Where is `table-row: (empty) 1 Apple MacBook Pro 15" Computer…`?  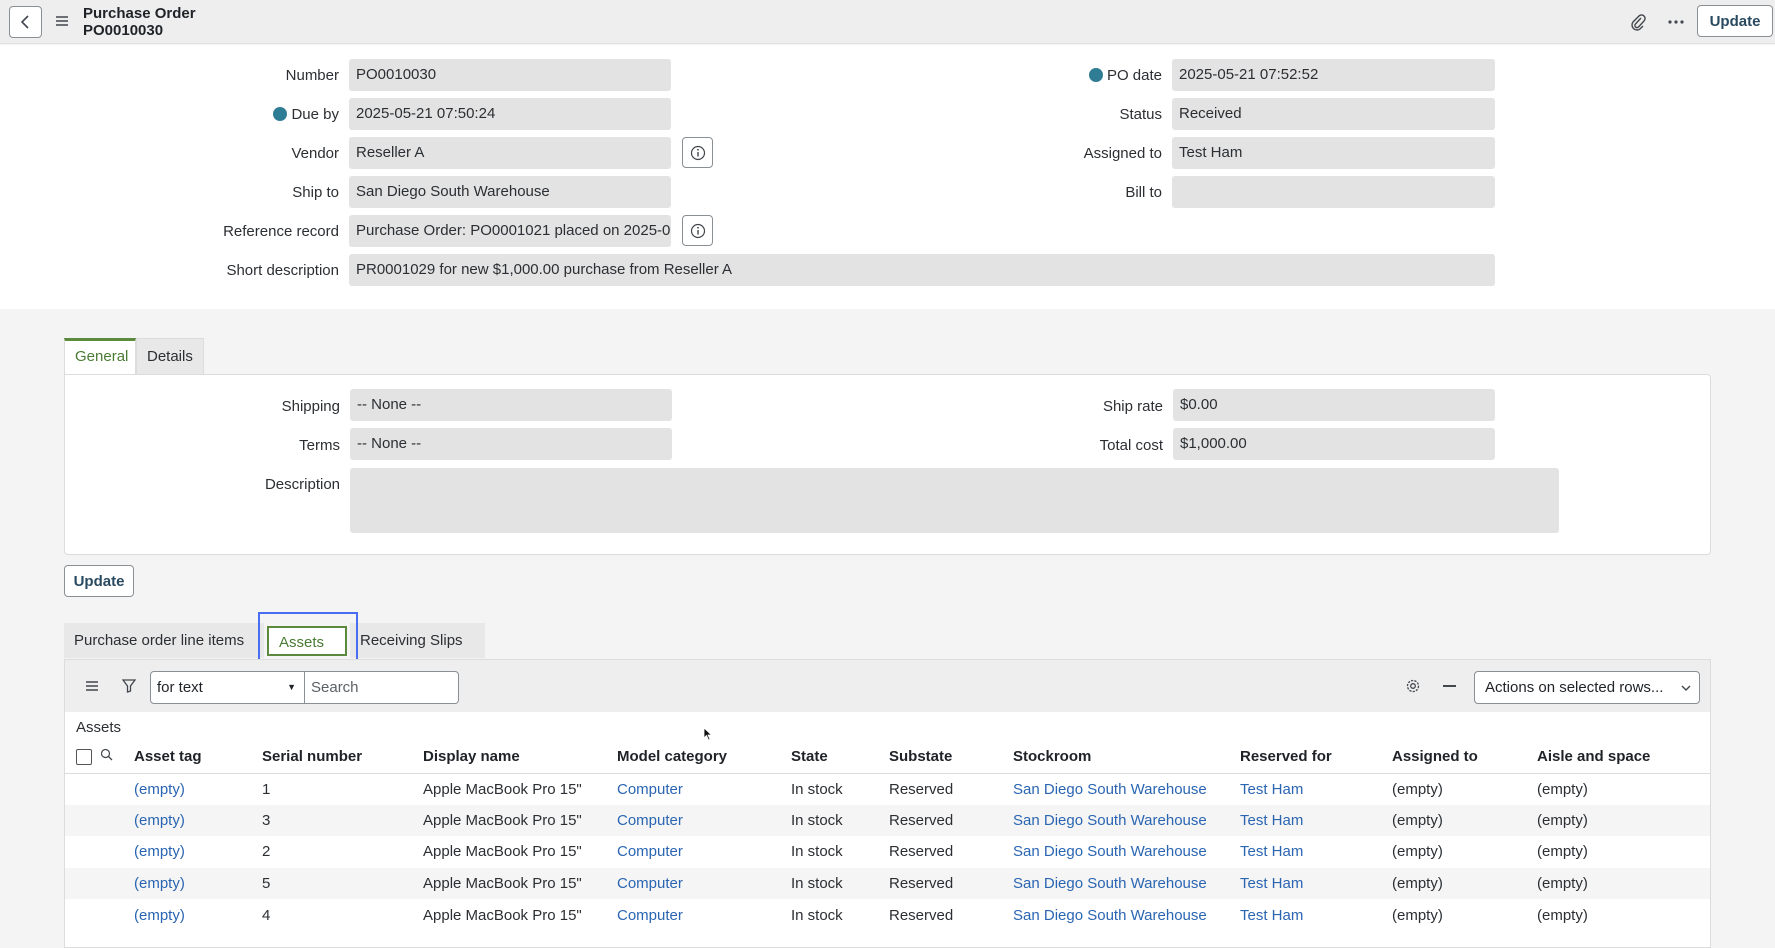
table-row: (empty) 1 Apple MacBook Pro 15" Computer… is located at coordinates (887, 789).